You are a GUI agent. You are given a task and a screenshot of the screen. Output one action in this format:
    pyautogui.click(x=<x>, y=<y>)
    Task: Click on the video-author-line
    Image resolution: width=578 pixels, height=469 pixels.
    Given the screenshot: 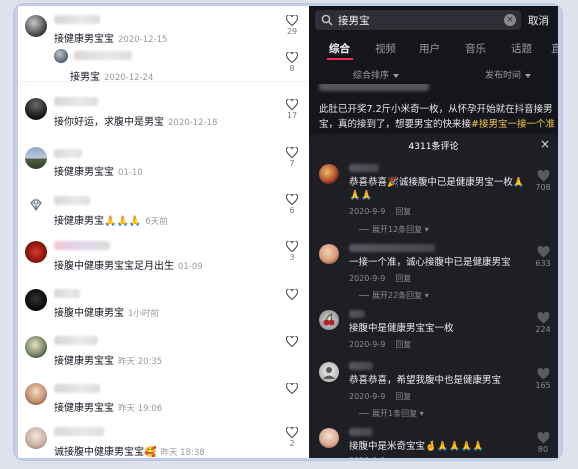 What is the action you would take?
    pyautogui.click(x=433, y=91)
    